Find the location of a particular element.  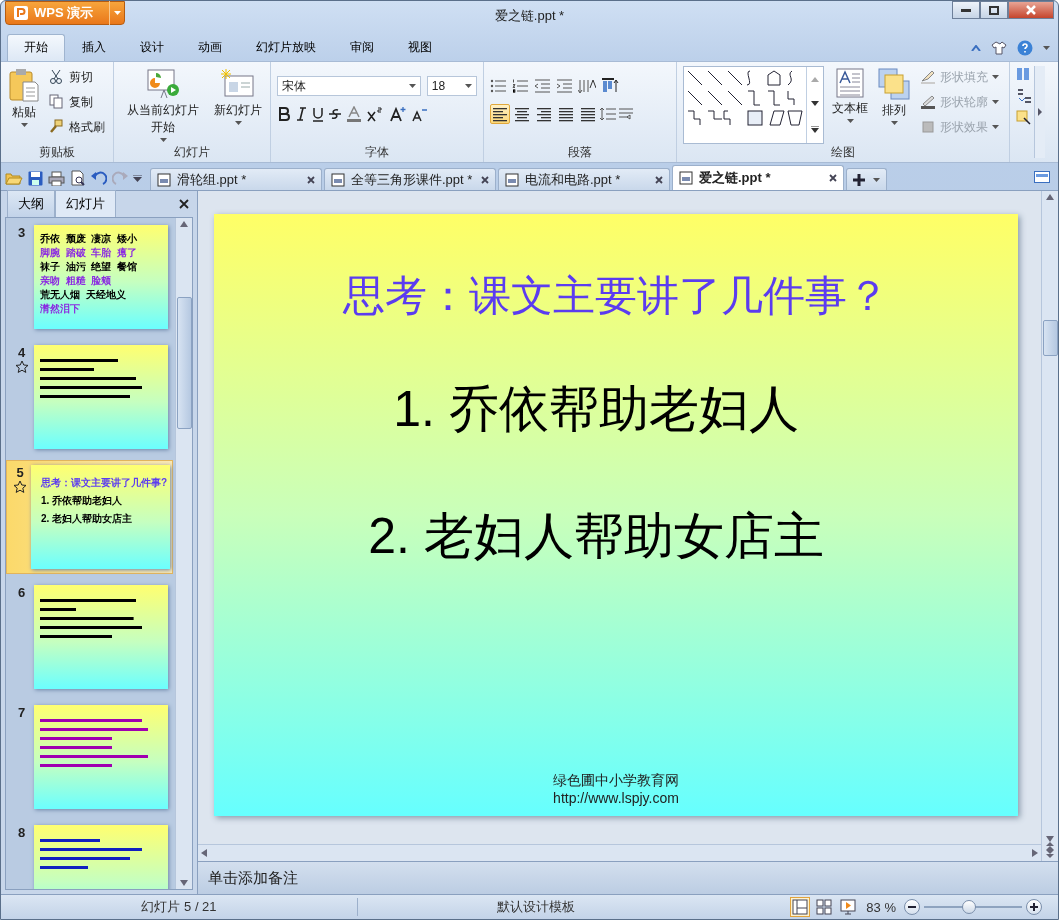

save-icon is located at coordinates (35, 178).